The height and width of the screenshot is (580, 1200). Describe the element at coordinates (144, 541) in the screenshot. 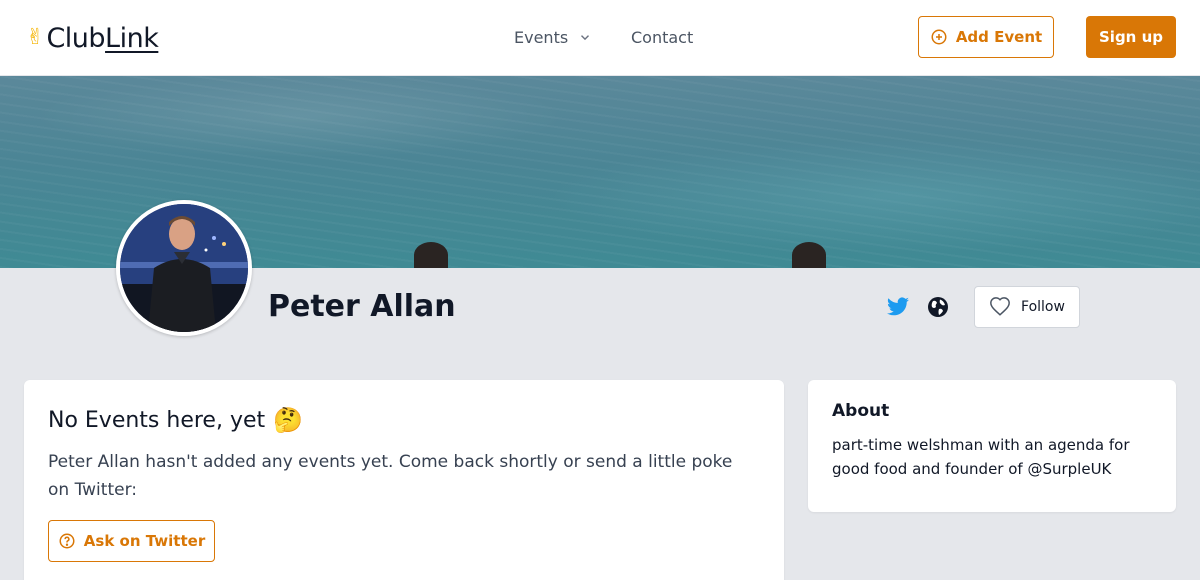

I see `ask-on-twitter-label: Ask on Twitter` at that location.